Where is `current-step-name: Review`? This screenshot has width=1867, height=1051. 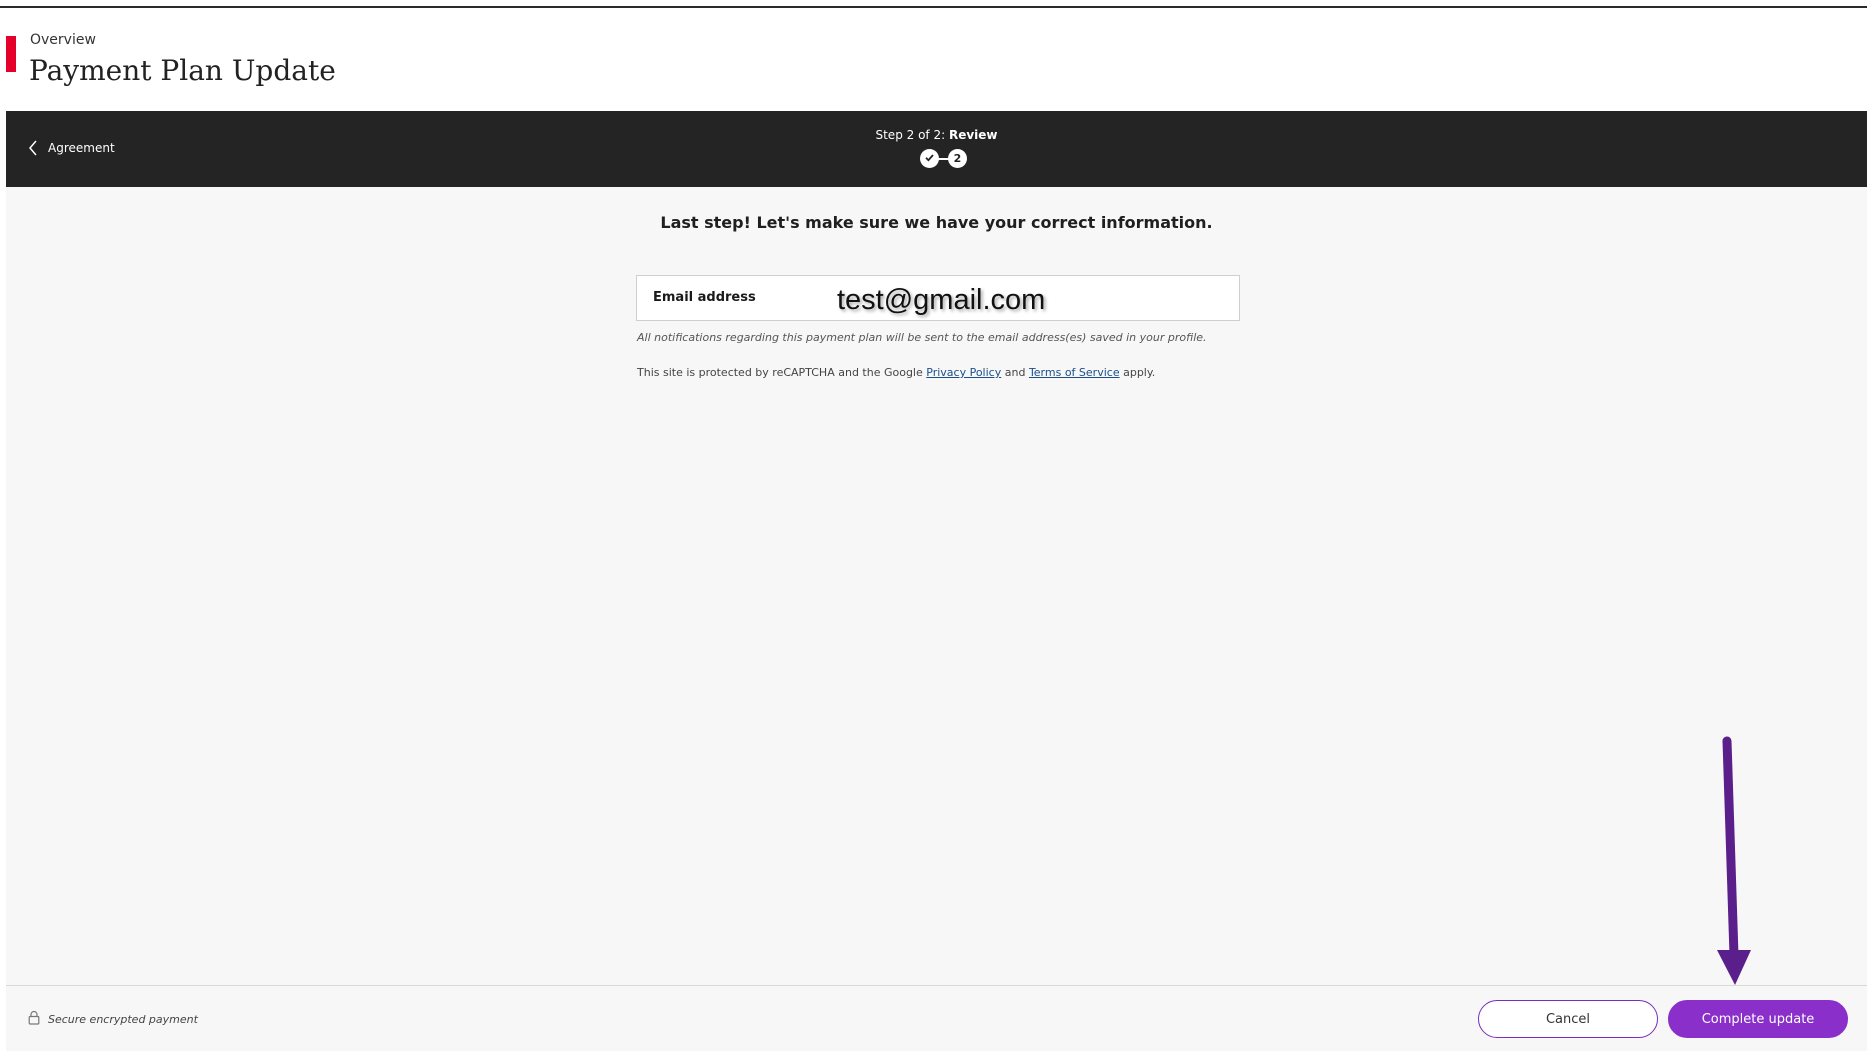
current-step-name: Review is located at coordinates (973, 135).